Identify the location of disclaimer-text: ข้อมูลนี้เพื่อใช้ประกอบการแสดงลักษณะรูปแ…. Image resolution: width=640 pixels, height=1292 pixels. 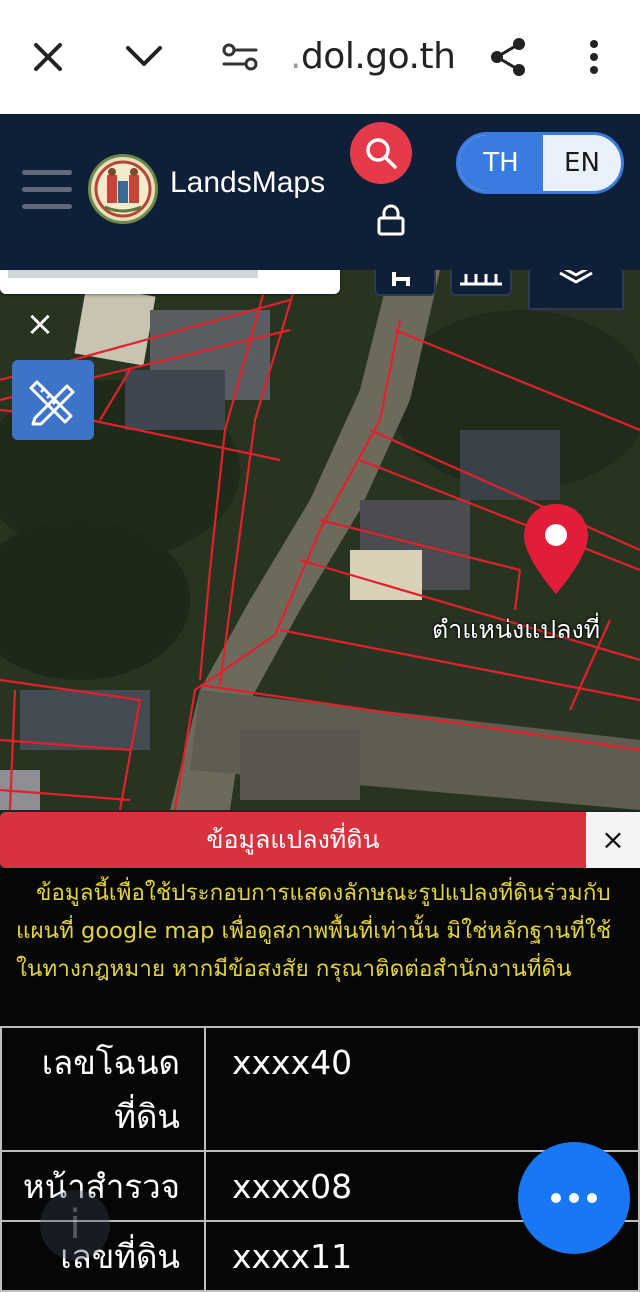
(320, 947).